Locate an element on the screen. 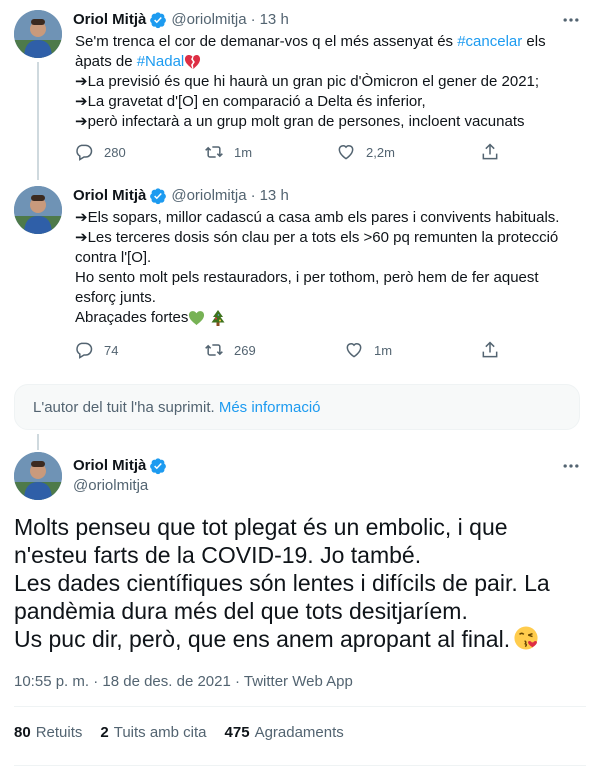  christmas-tree-emoji-icon is located at coordinates (218, 318).